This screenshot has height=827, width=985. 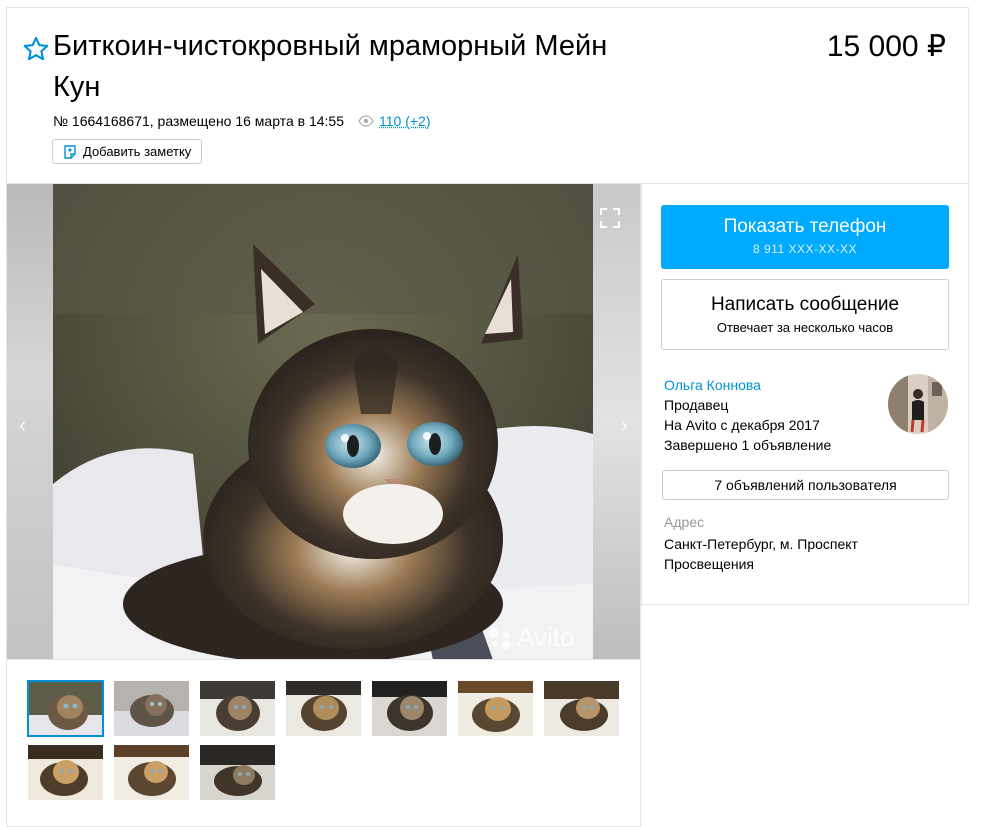 What do you see at coordinates (696, 405) in the screenshot?
I see `seller-role: Продавец` at bounding box center [696, 405].